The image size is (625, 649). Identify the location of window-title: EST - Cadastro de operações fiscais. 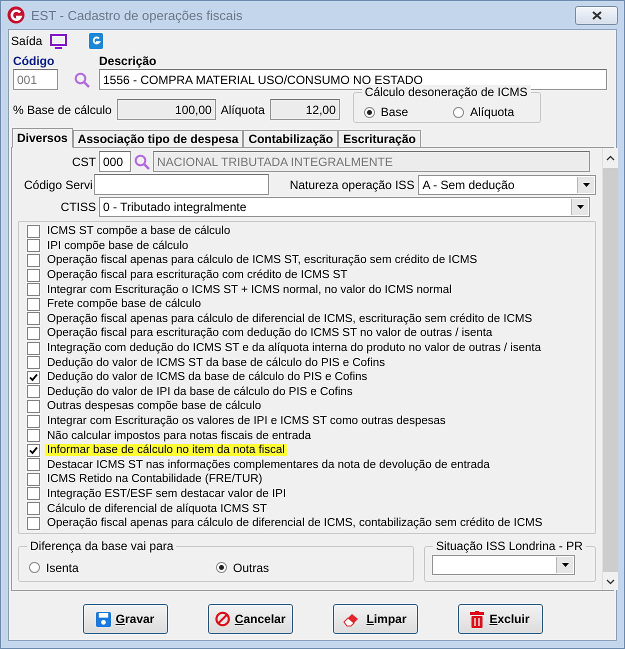
(137, 15).